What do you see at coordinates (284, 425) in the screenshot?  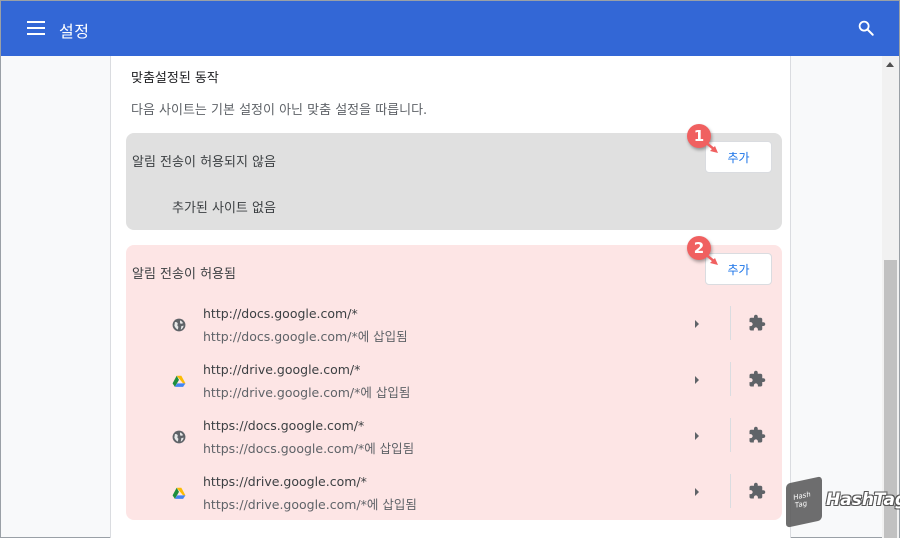 I see `site-url: https://docs.google.com/*` at bounding box center [284, 425].